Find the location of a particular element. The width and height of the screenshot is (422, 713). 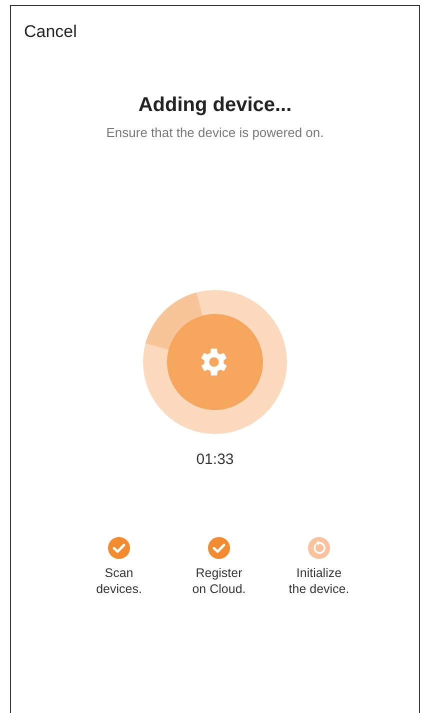

step-label: Register on Cloud. is located at coordinates (219, 581).